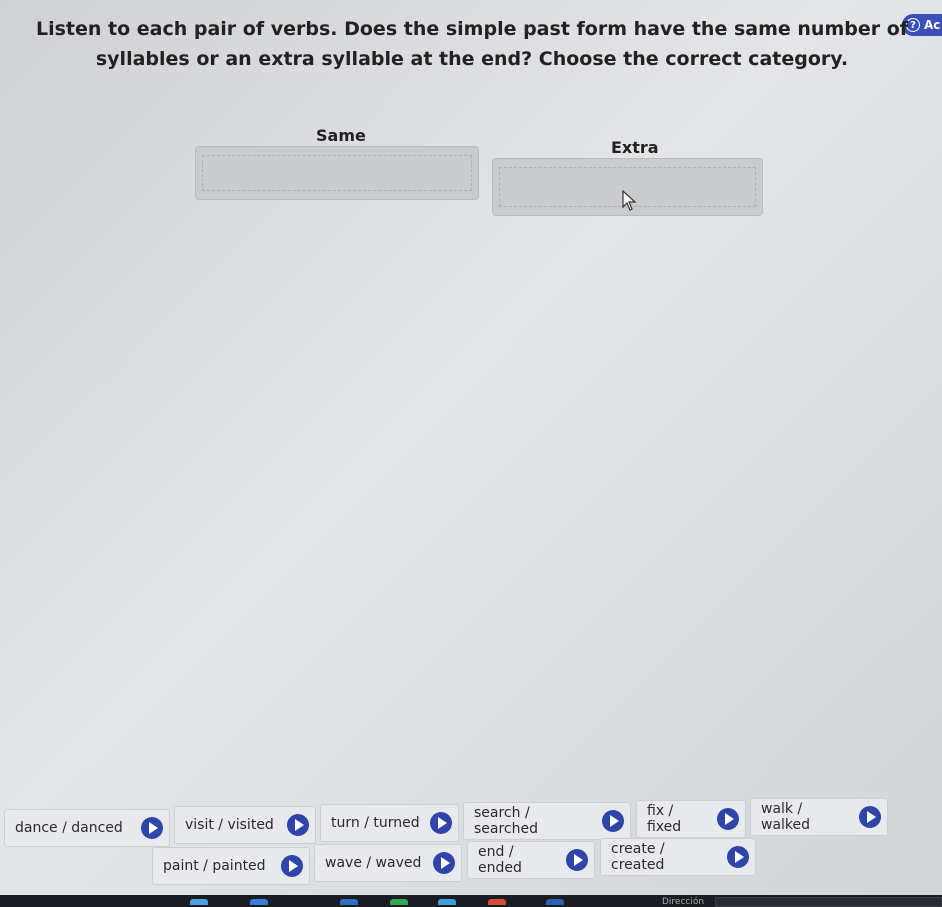 The width and height of the screenshot is (942, 907). I want to click on drop-zone-same, so click(337, 173).